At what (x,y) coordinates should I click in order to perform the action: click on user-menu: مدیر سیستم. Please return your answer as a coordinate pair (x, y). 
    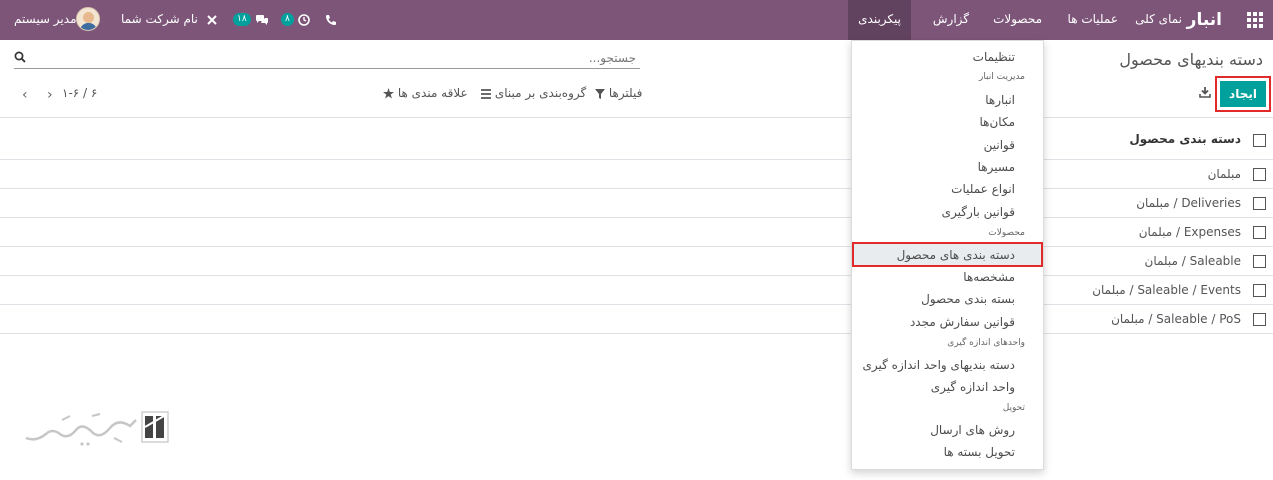
    Looking at the image, I should click on (45, 20).